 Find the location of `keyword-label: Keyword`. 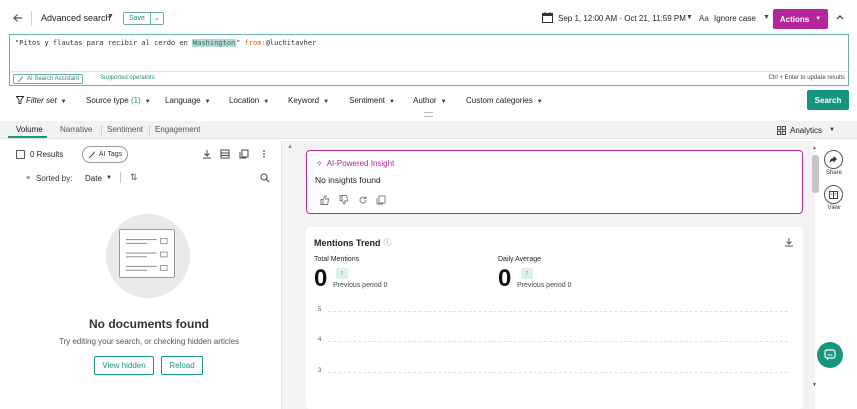

keyword-label: Keyword is located at coordinates (304, 100).